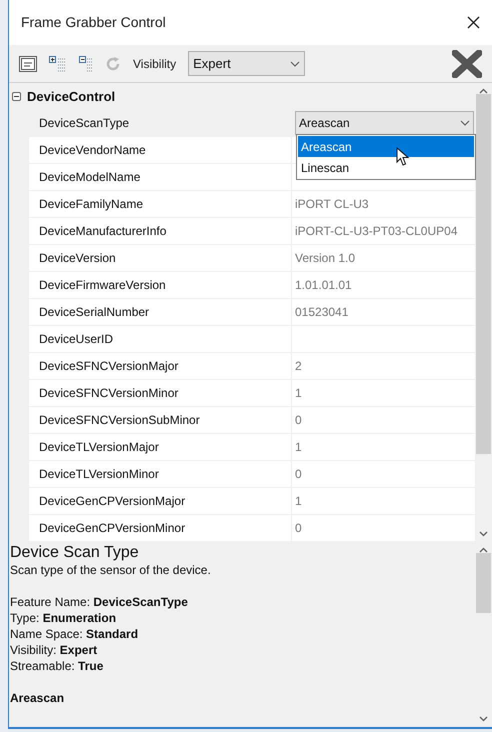  I want to click on property-row: DeviceFamilyName iPORT CL-U3, so click(252, 204).